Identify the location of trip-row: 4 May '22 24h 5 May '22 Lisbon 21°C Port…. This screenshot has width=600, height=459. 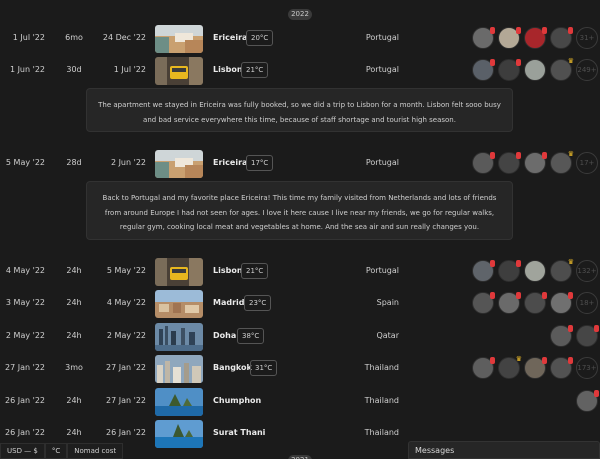
(300, 272).